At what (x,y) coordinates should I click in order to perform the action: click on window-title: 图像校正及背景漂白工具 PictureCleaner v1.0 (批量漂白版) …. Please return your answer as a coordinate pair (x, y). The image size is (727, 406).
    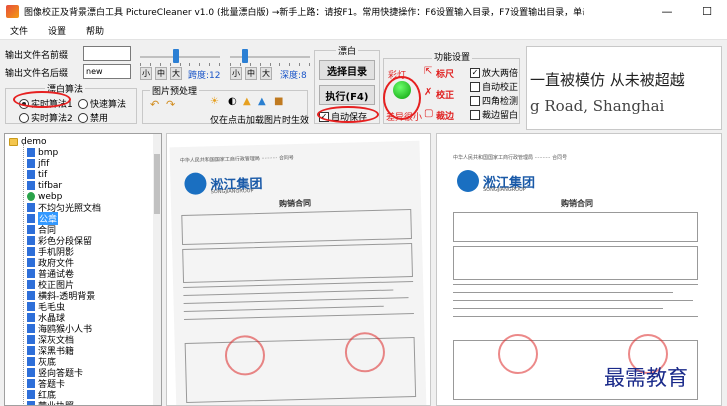
    Looking at the image, I should click on (304, 12).